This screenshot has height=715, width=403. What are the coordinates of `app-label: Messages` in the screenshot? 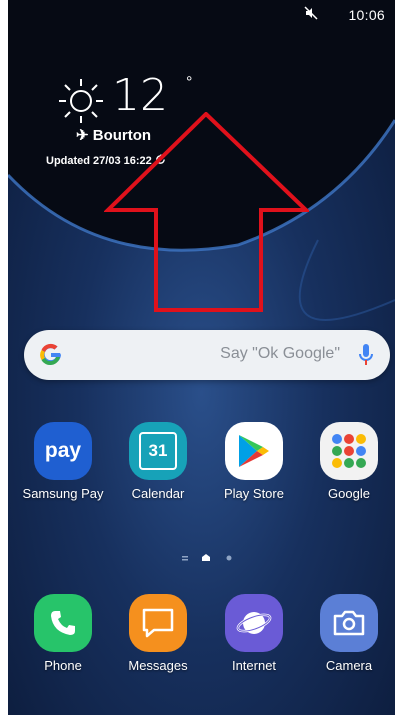 It's located at (158, 665).